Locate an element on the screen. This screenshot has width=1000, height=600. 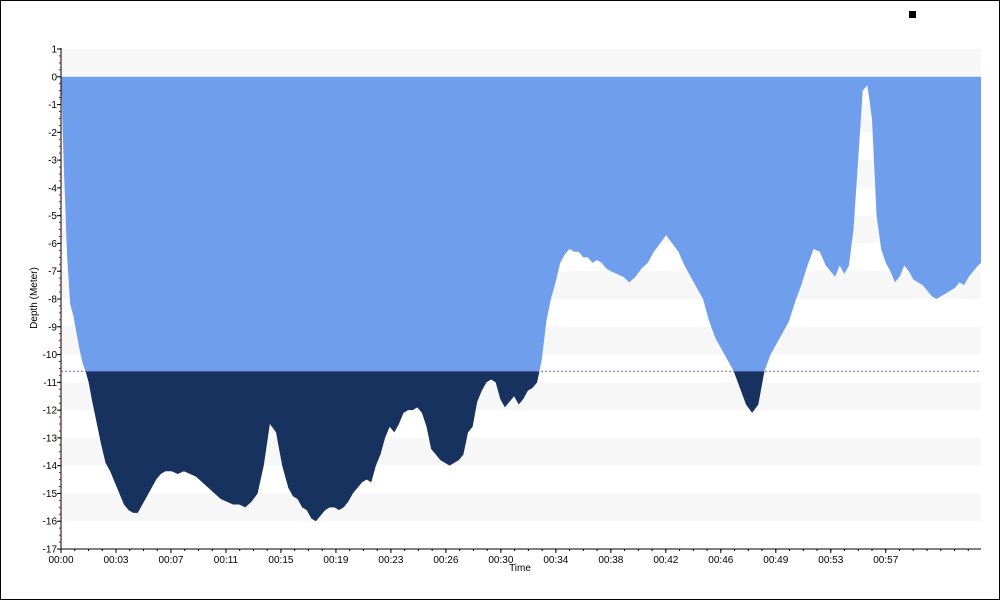
x-tick-label: 00:34 is located at coordinates (555, 560).